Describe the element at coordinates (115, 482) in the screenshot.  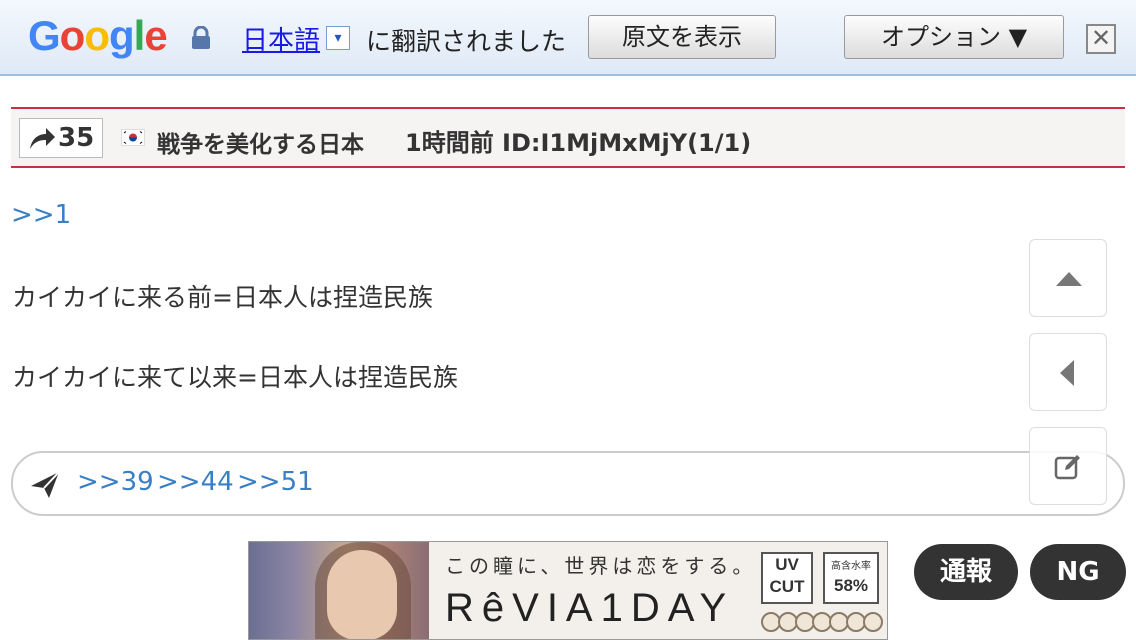
I see `reply-link: >>39` at that location.